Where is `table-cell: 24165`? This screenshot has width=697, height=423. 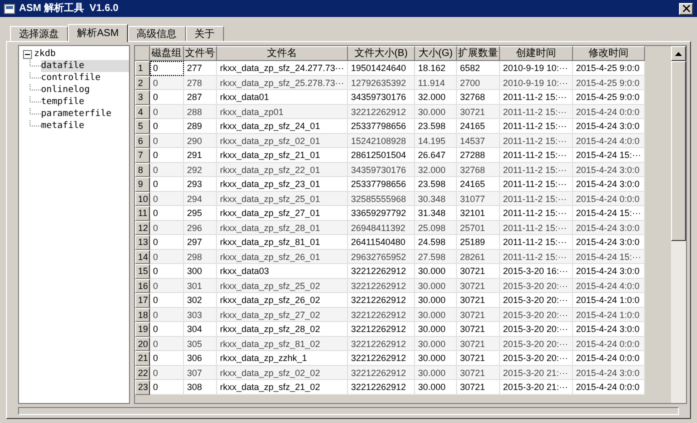
table-cell: 24165 is located at coordinates (478, 126).